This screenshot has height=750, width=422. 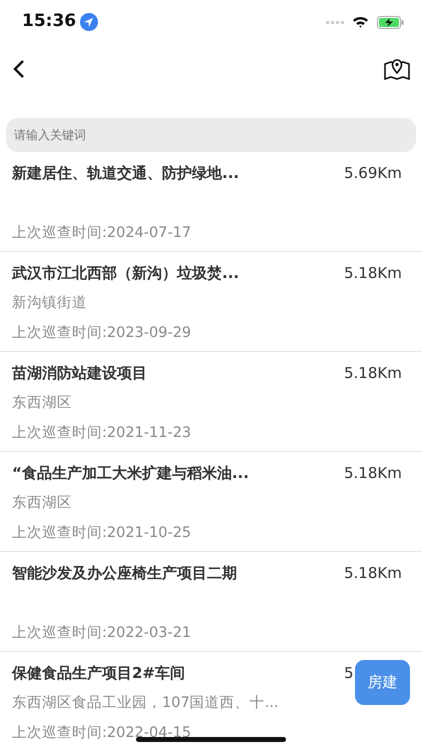 I want to click on signal-icon, so click(x=335, y=22).